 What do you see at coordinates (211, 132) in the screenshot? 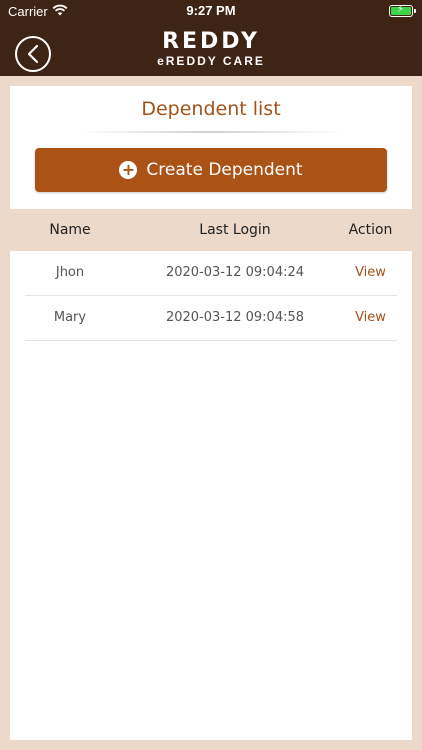
I see `title-divider` at bounding box center [211, 132].